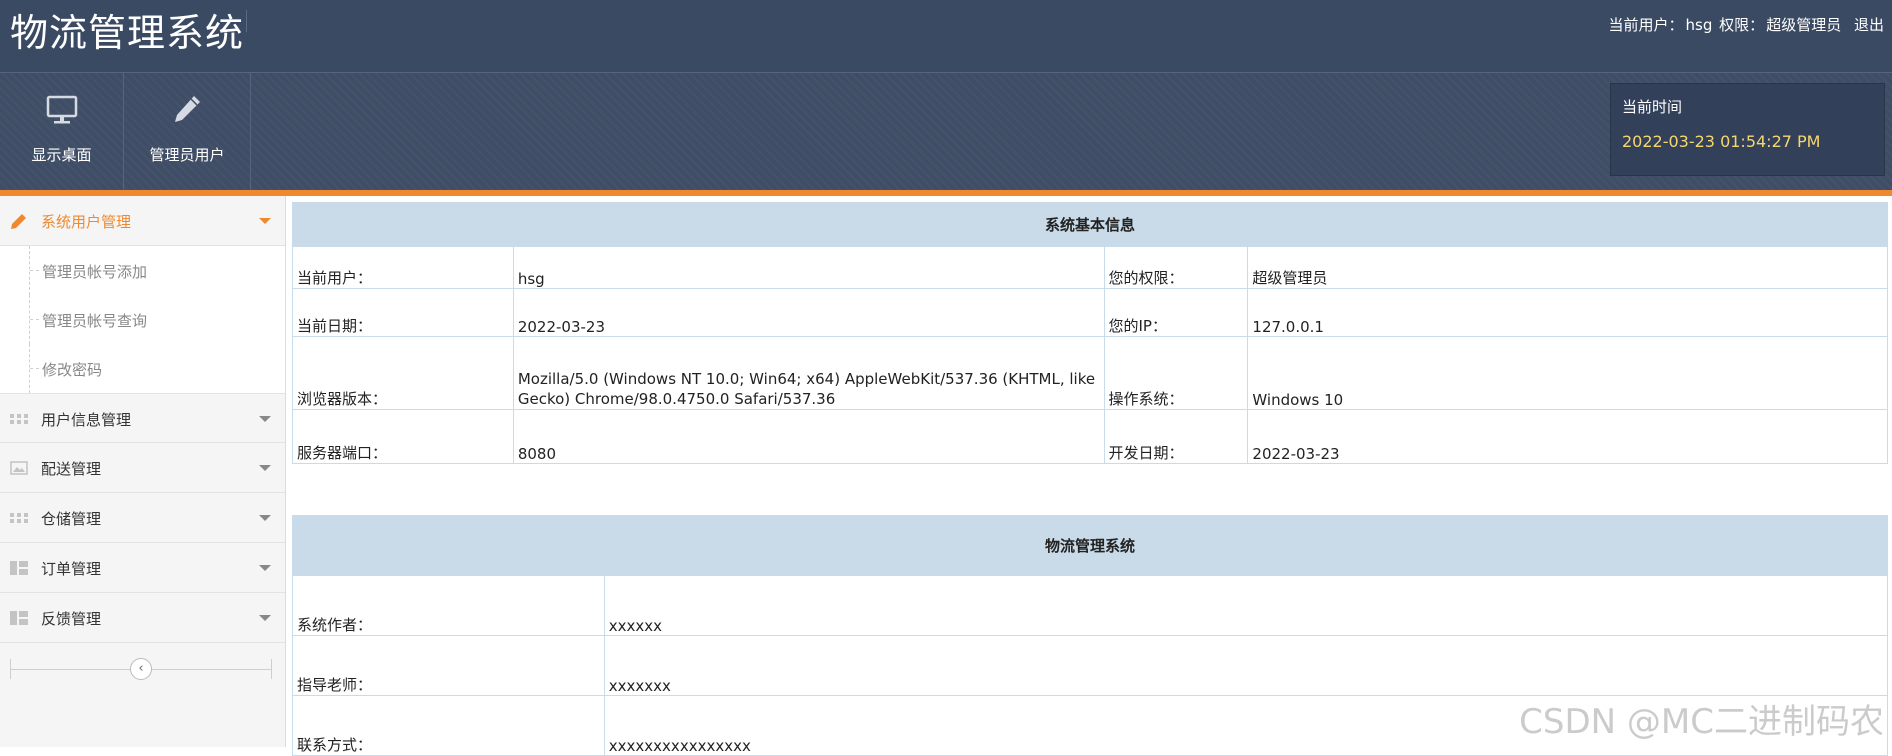 The image size is (1892, 756). I want to click on cell-label: 开发日期：, so click(1176, 436).